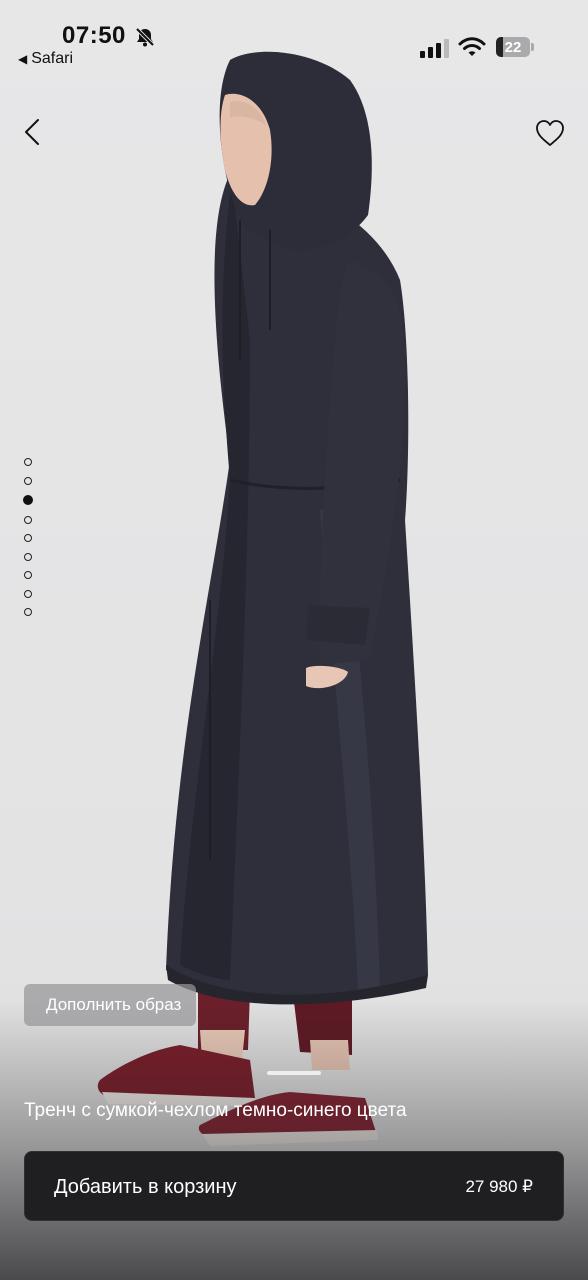  I want to click on back-app-label: Safari, so click(52, 58).